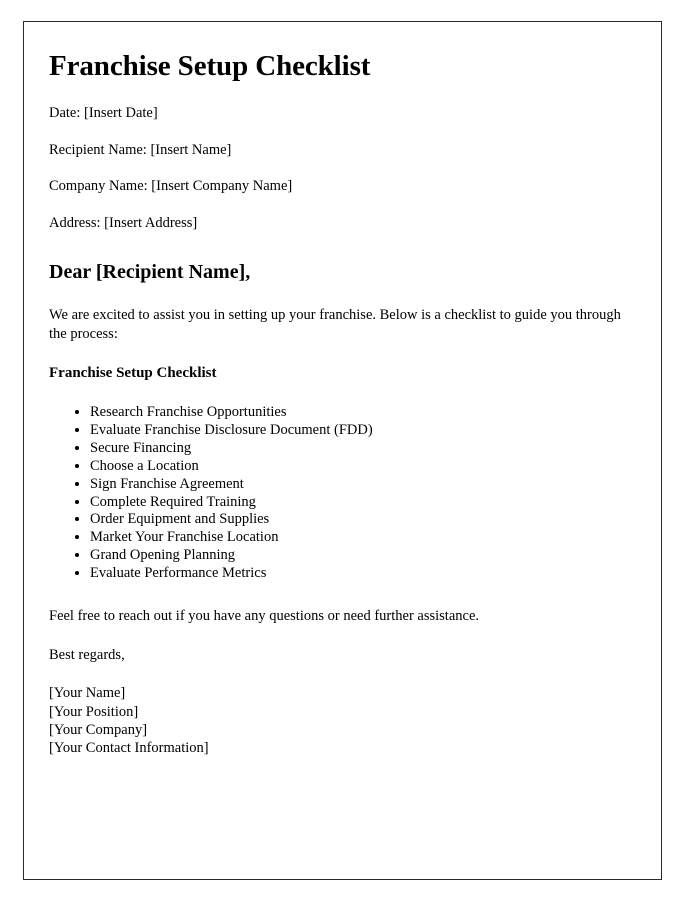 This screenshot has width=700, height=900. What do you see at coordinates (150, 271) in the screenshot?
I see `salutation: Dear [Recipient Name],` at bounding box center [150, 271].